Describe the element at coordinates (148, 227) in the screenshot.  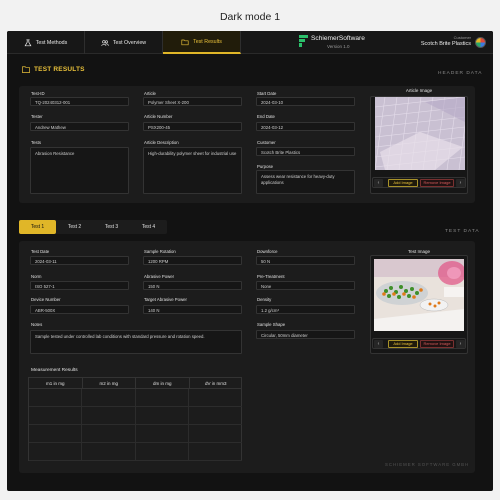
I see `tab-test-4: Test 4` at that location.